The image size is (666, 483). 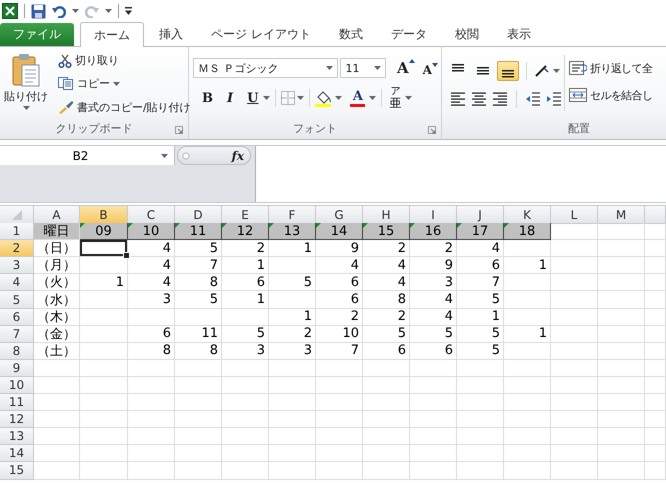 I want to click on row-header: 9, so click(x=17, y=368).